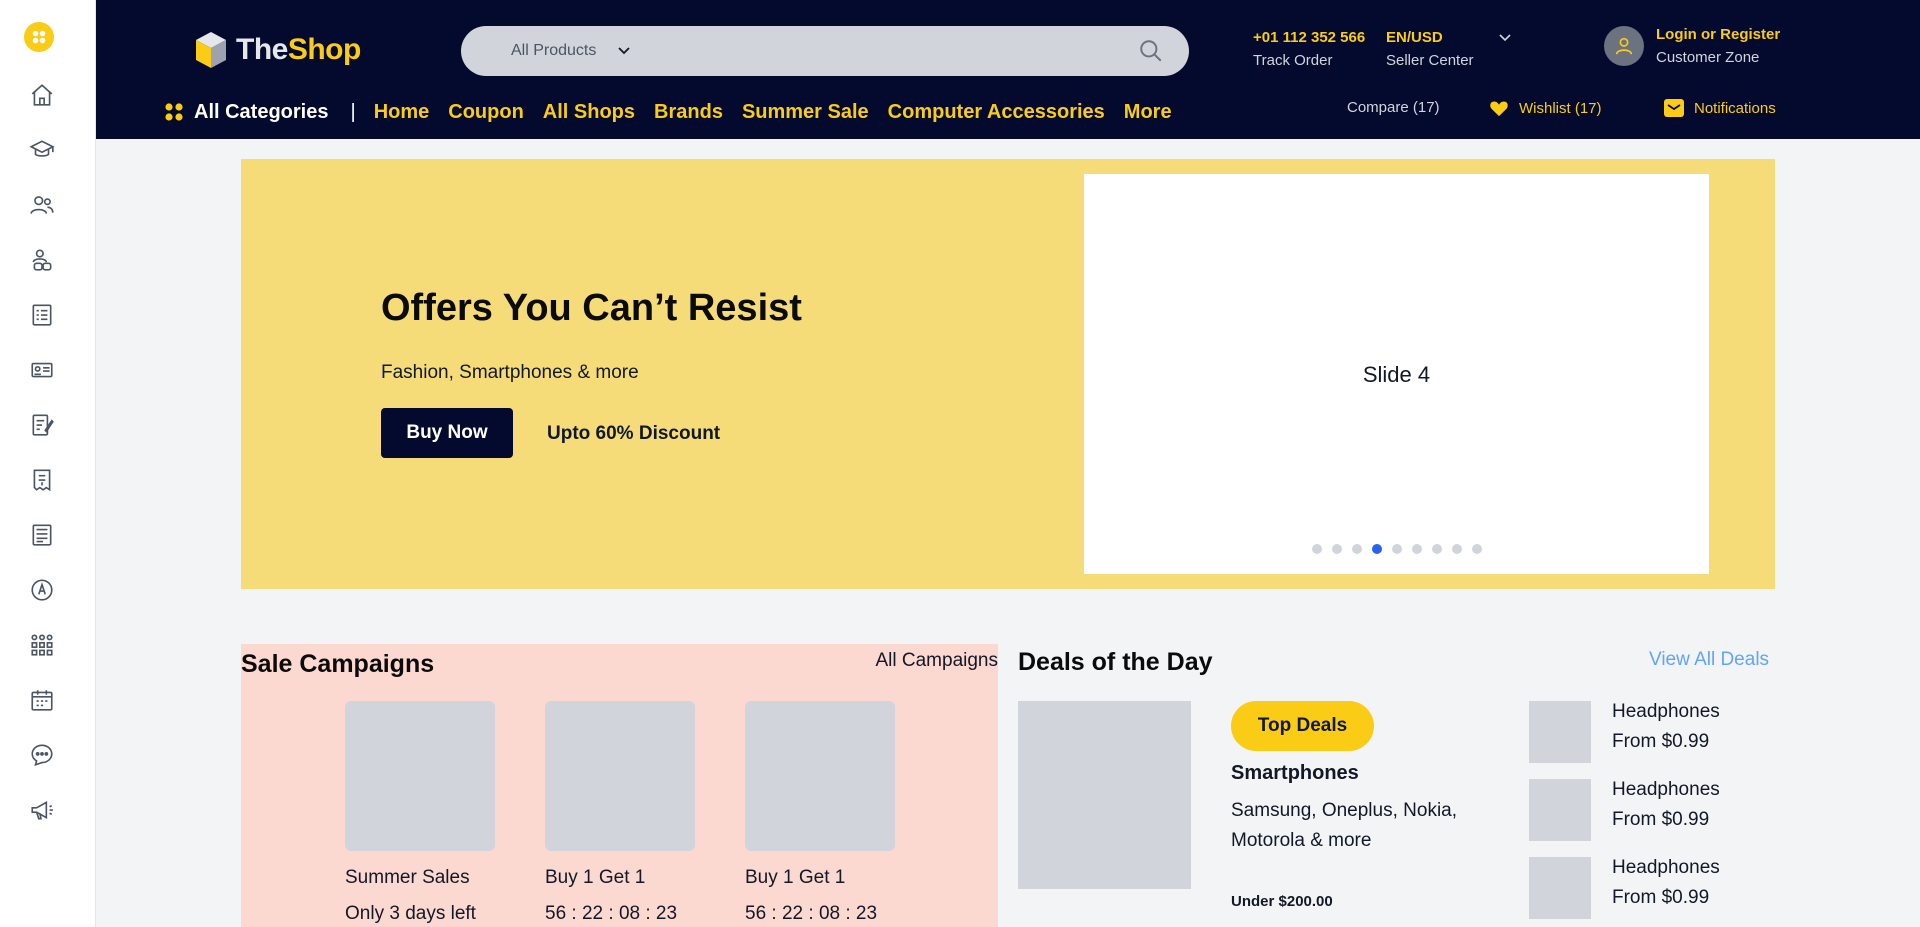 The height and width of the screenshot is (927, 1920). I want to click on deal-name: Smartphones, so click(1295, 773).